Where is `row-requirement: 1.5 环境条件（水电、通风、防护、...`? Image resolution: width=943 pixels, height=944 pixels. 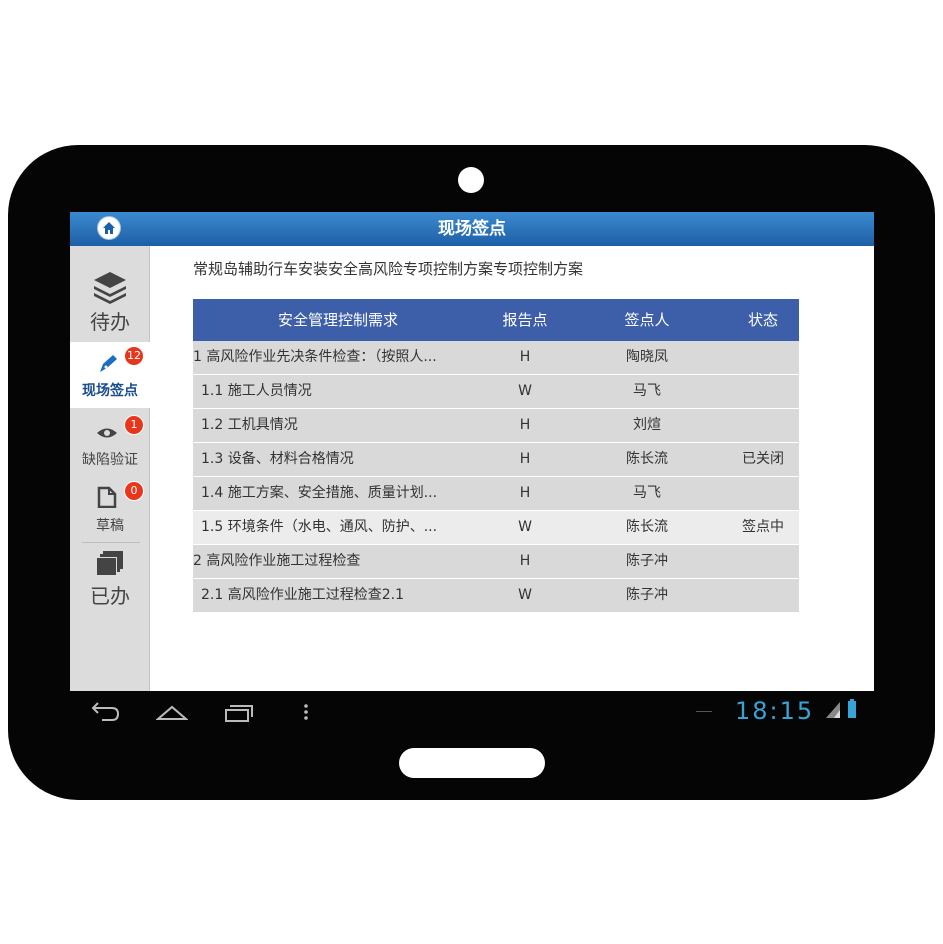 row-requirement: 1.5 环境条件（水电、通风、防护、... is located at coordinates (319, 527).